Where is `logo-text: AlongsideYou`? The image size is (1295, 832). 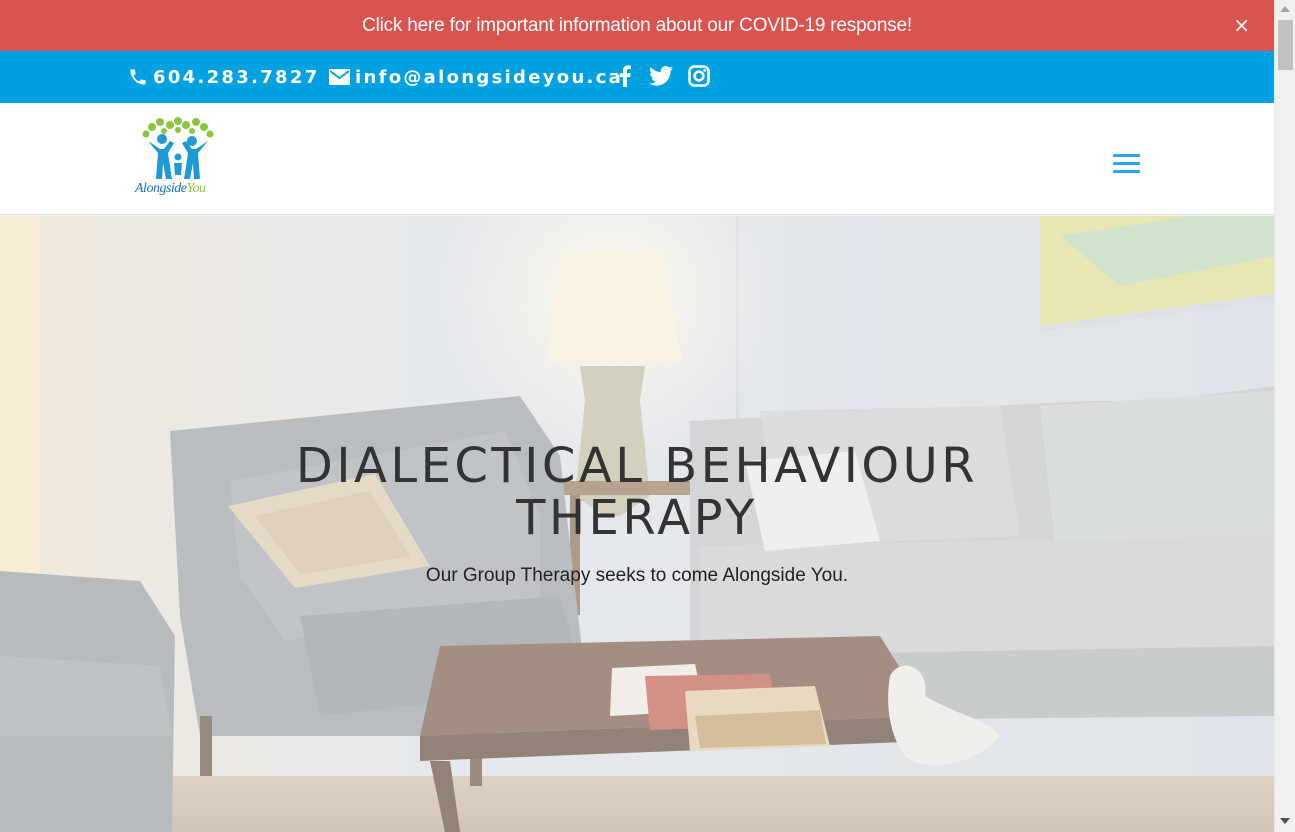 logo-text: AlongsideYou is located at coordinates (170, 188).